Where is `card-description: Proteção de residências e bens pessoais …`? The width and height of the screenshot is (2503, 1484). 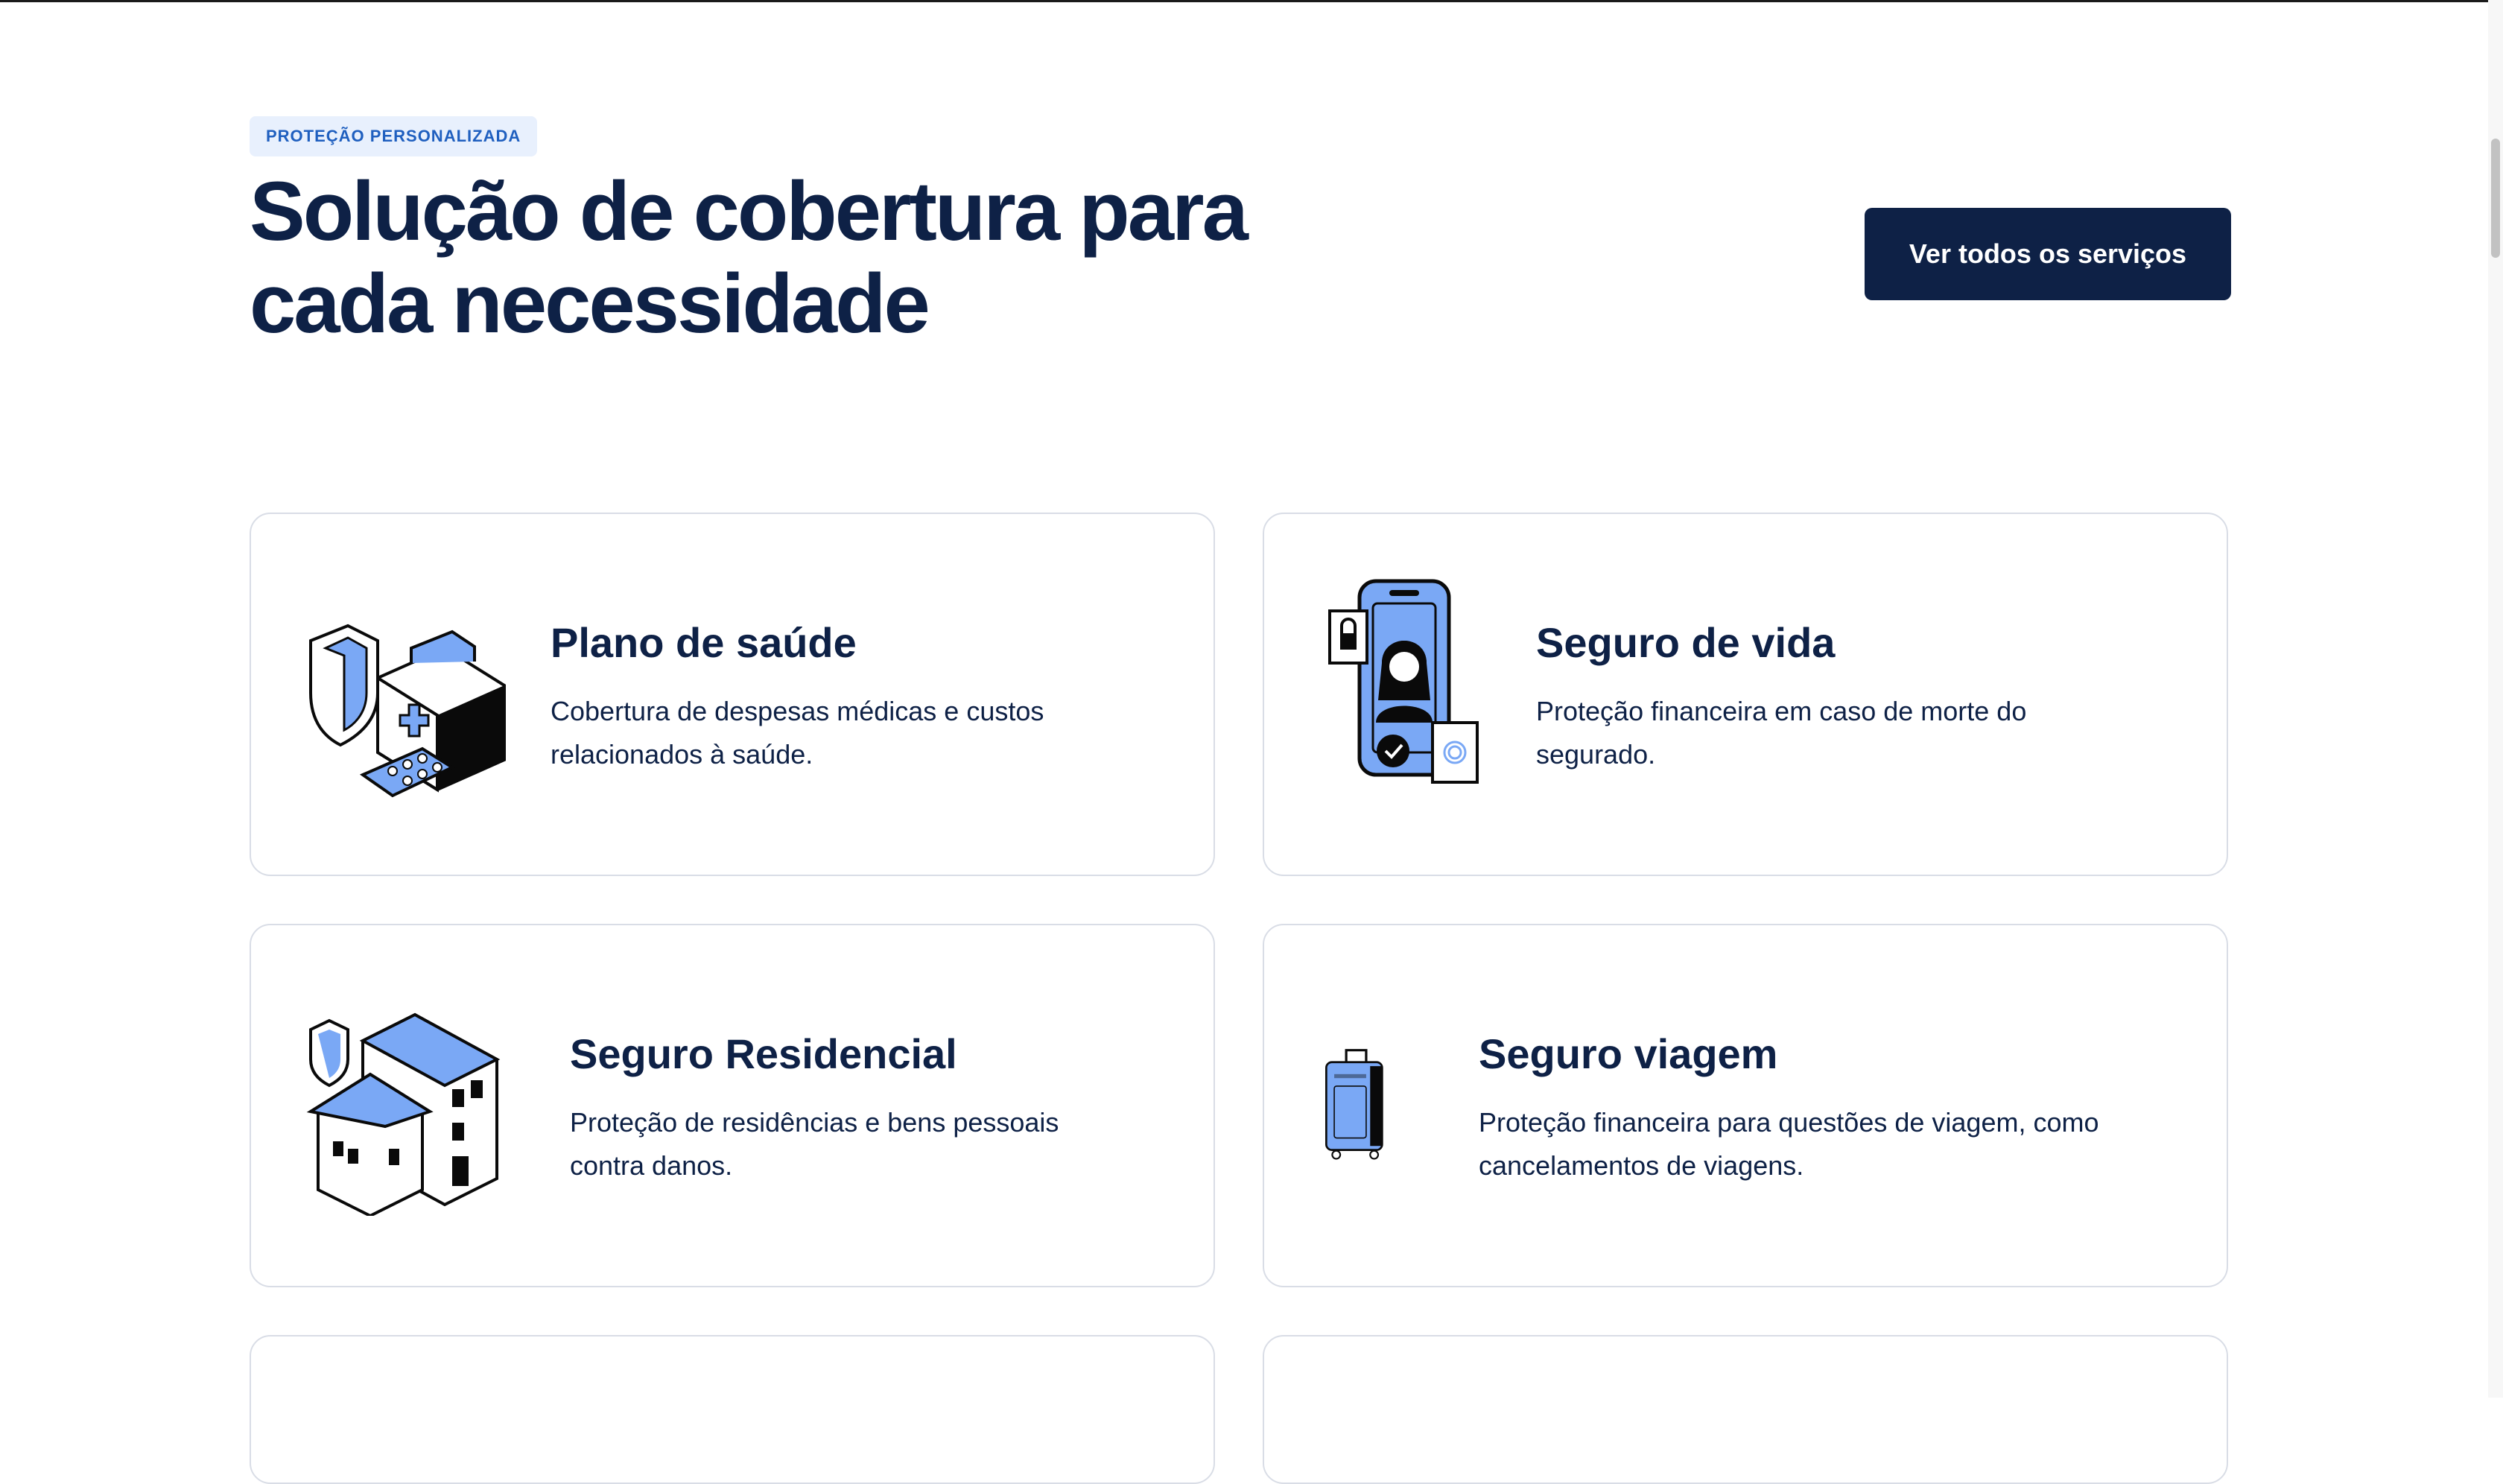
card-description: Proteção de residências e bens pessoais … is located at coordinates (814, 1144).